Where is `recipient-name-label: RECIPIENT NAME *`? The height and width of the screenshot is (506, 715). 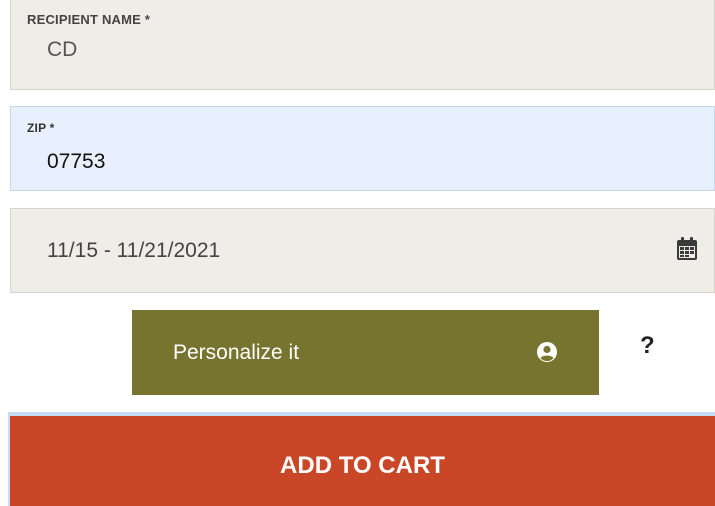
recipient-name-label: RECIPIENT NAME * is located at coordinates (89, 19).